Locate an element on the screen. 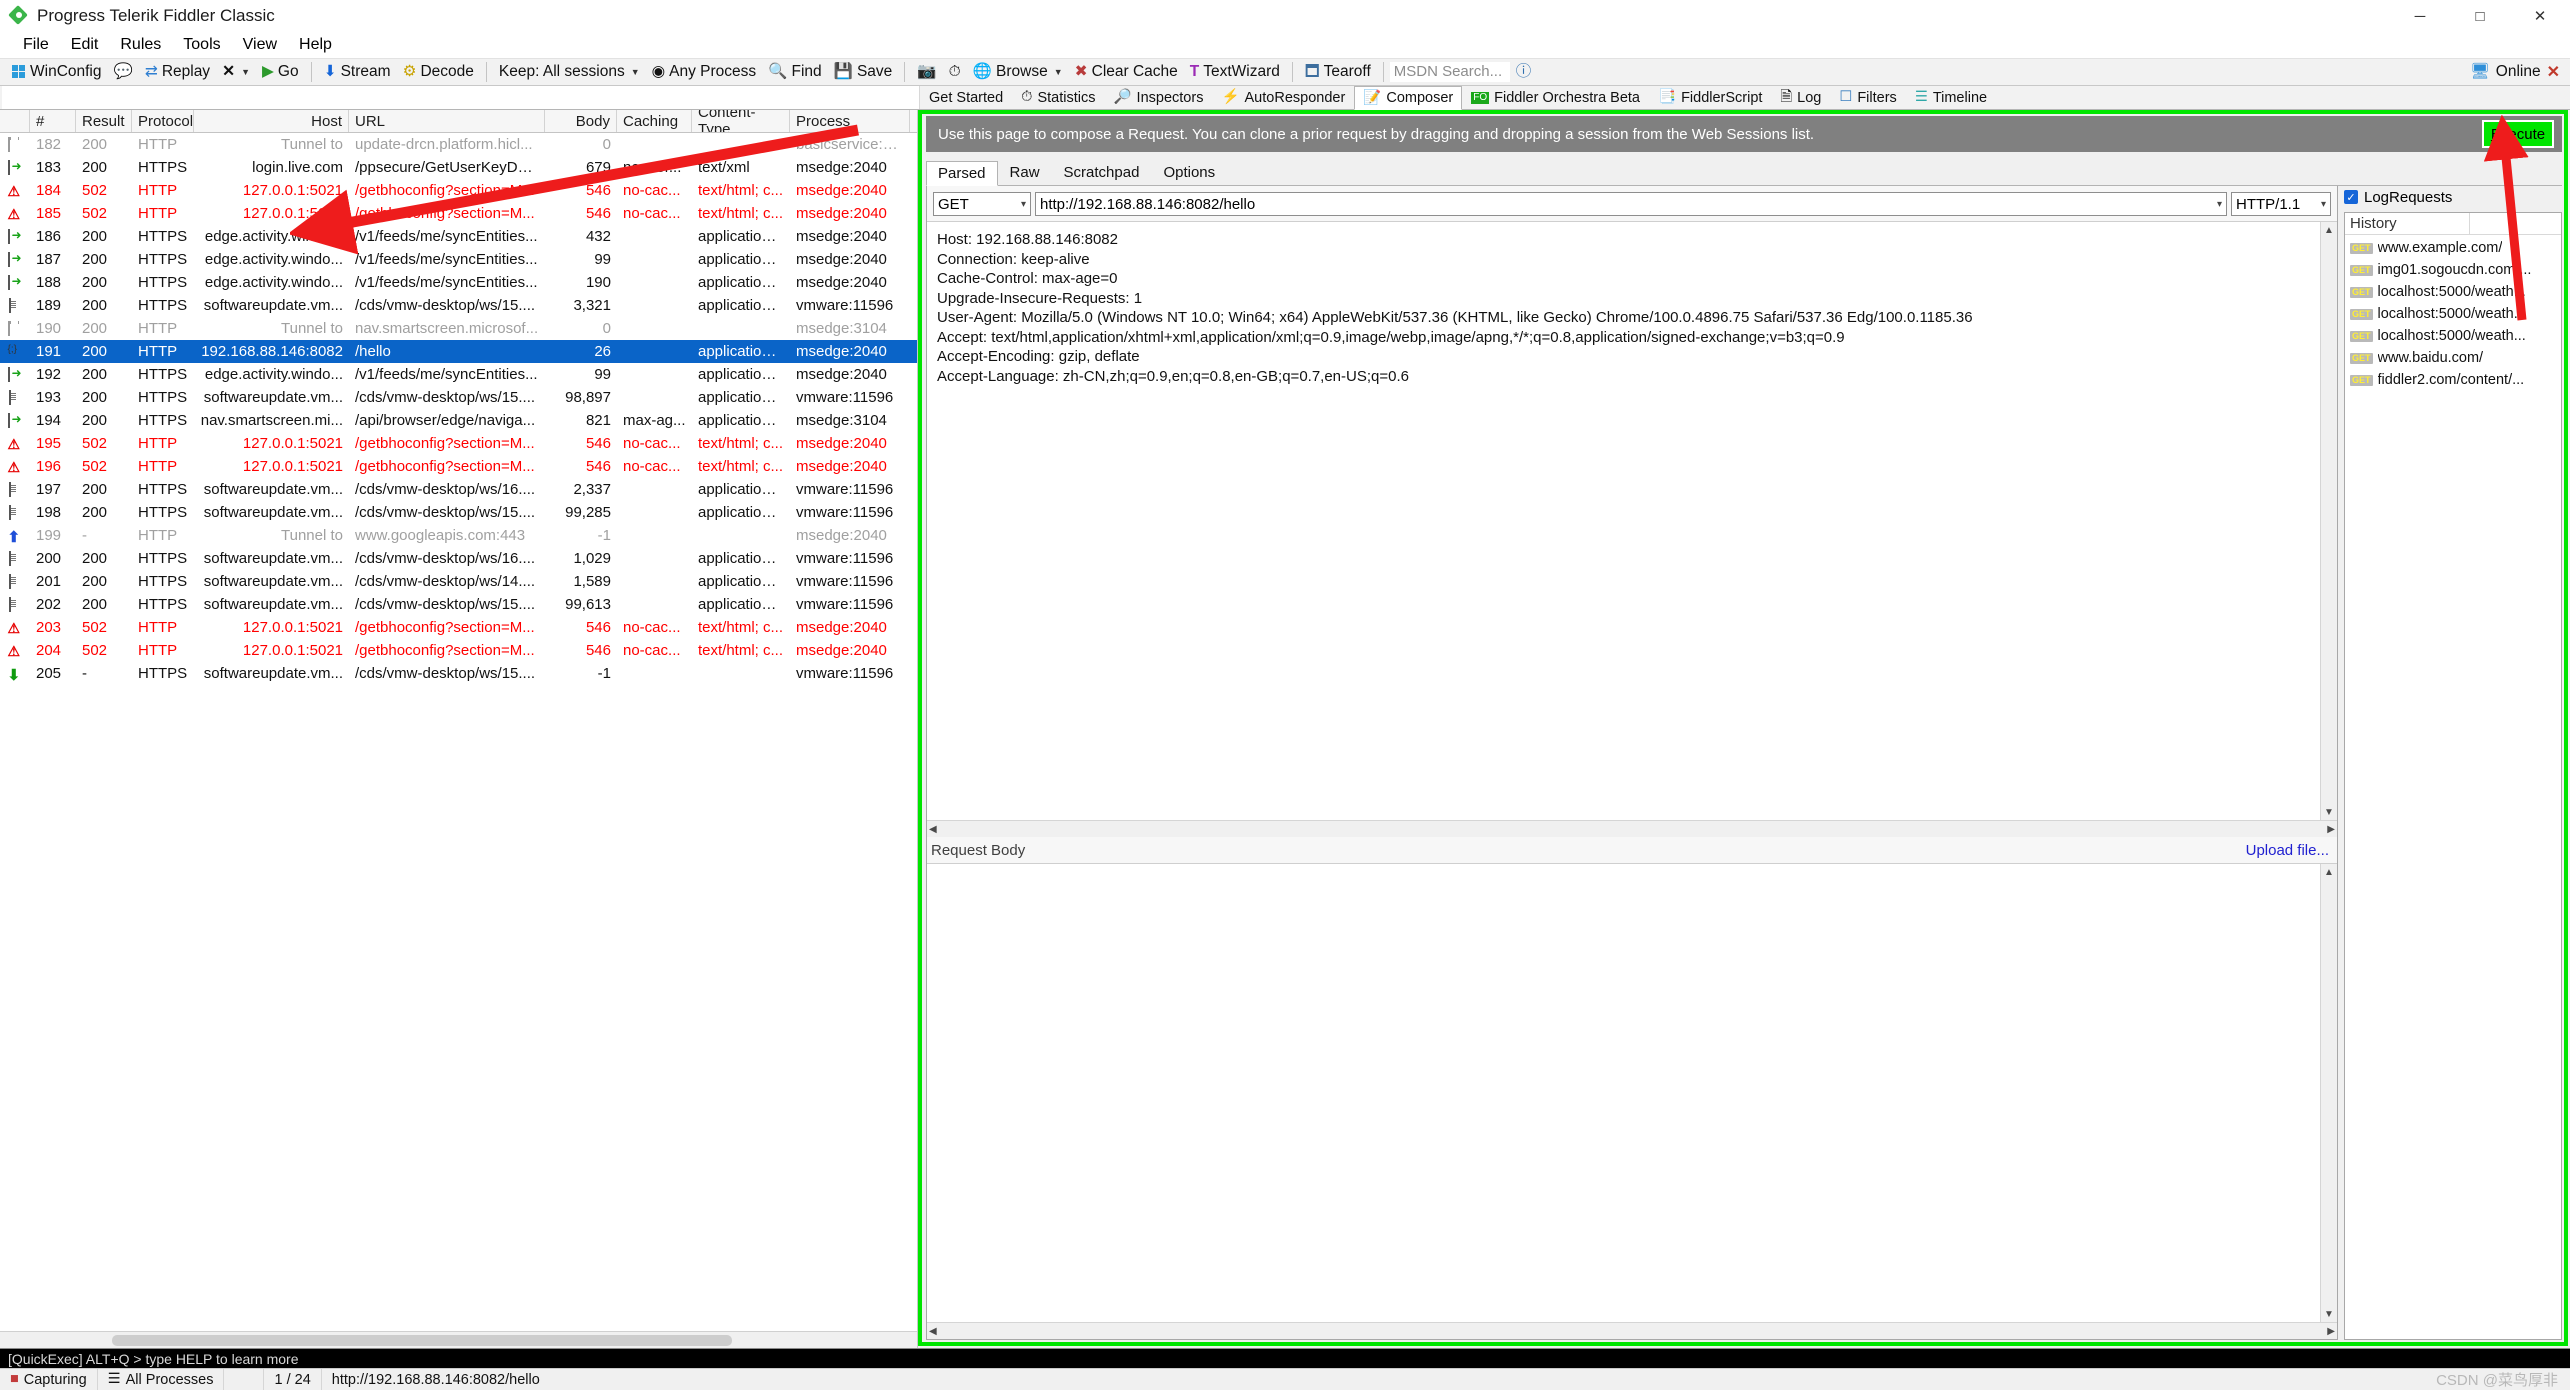 This screenshot has width=2570, height=1390. decode-button: ⚙ Decode is located at coordinates (438, 72).